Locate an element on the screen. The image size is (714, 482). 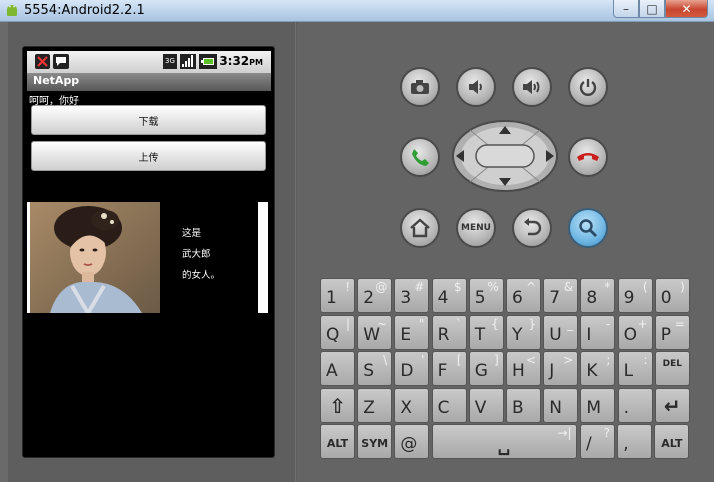
key-d: D ' is located at coordinates (412, 368).